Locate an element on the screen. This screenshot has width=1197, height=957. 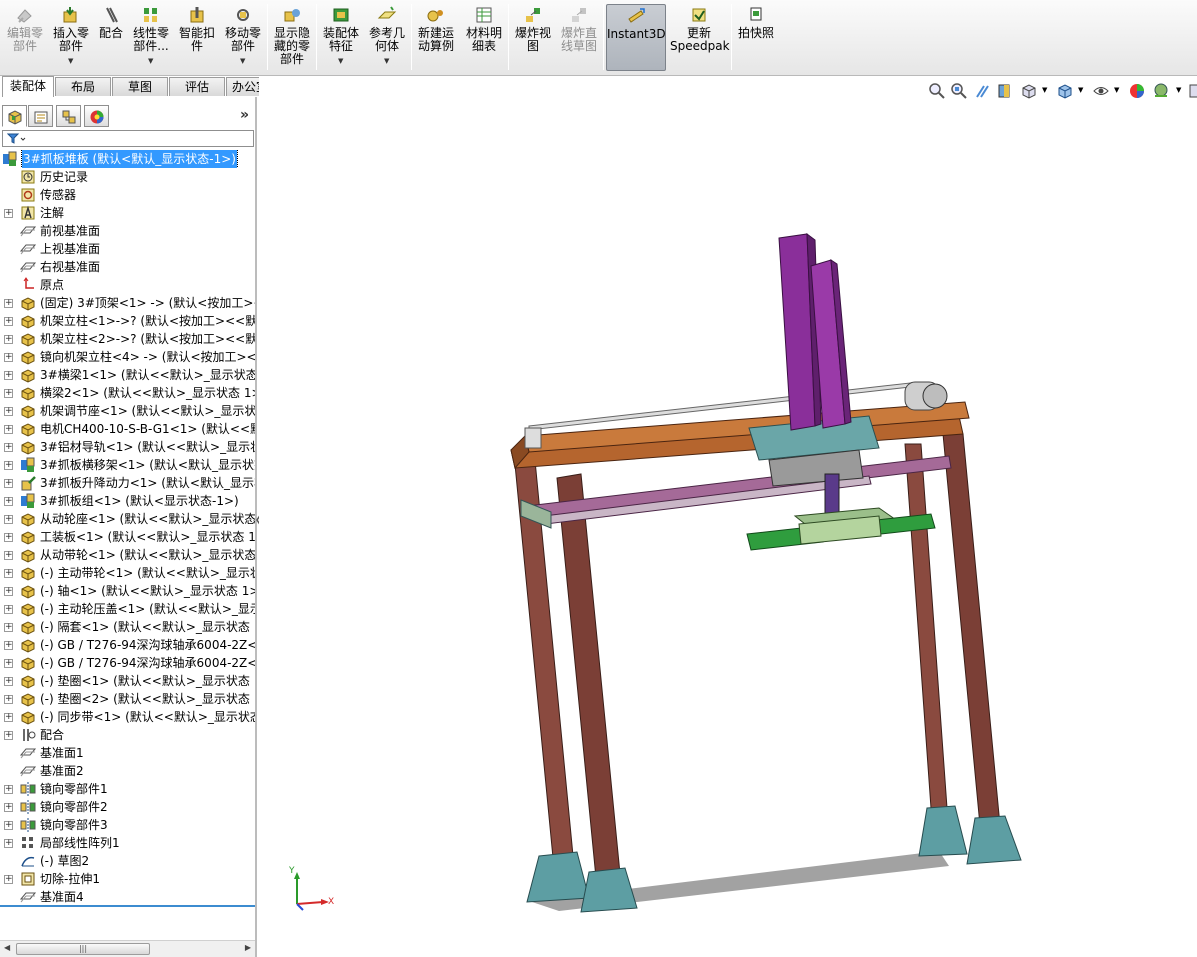
tree-item: +3#铝材导轨<1> (默认<<默认>_显示状态 is located at coordinates (127, 447).